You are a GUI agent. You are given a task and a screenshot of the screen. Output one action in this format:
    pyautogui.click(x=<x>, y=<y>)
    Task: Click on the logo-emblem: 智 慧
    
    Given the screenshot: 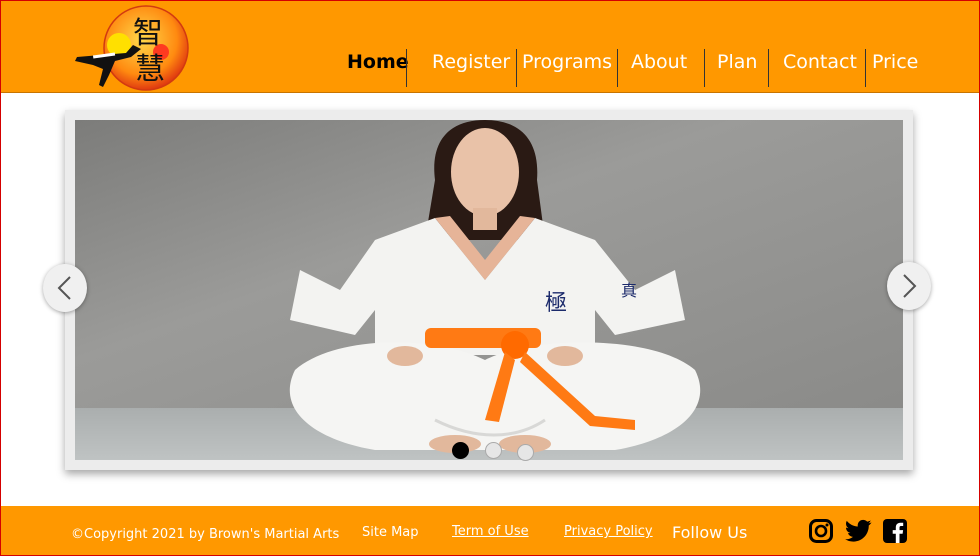 What is the action you would take?
    pyautogui.click(x=132, y=48)
    